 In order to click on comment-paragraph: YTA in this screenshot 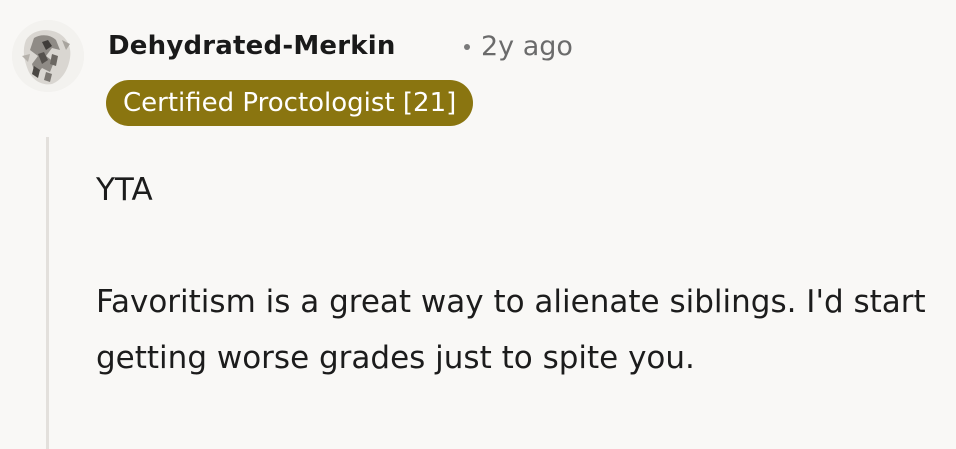, I will do `click(124, 190)`.